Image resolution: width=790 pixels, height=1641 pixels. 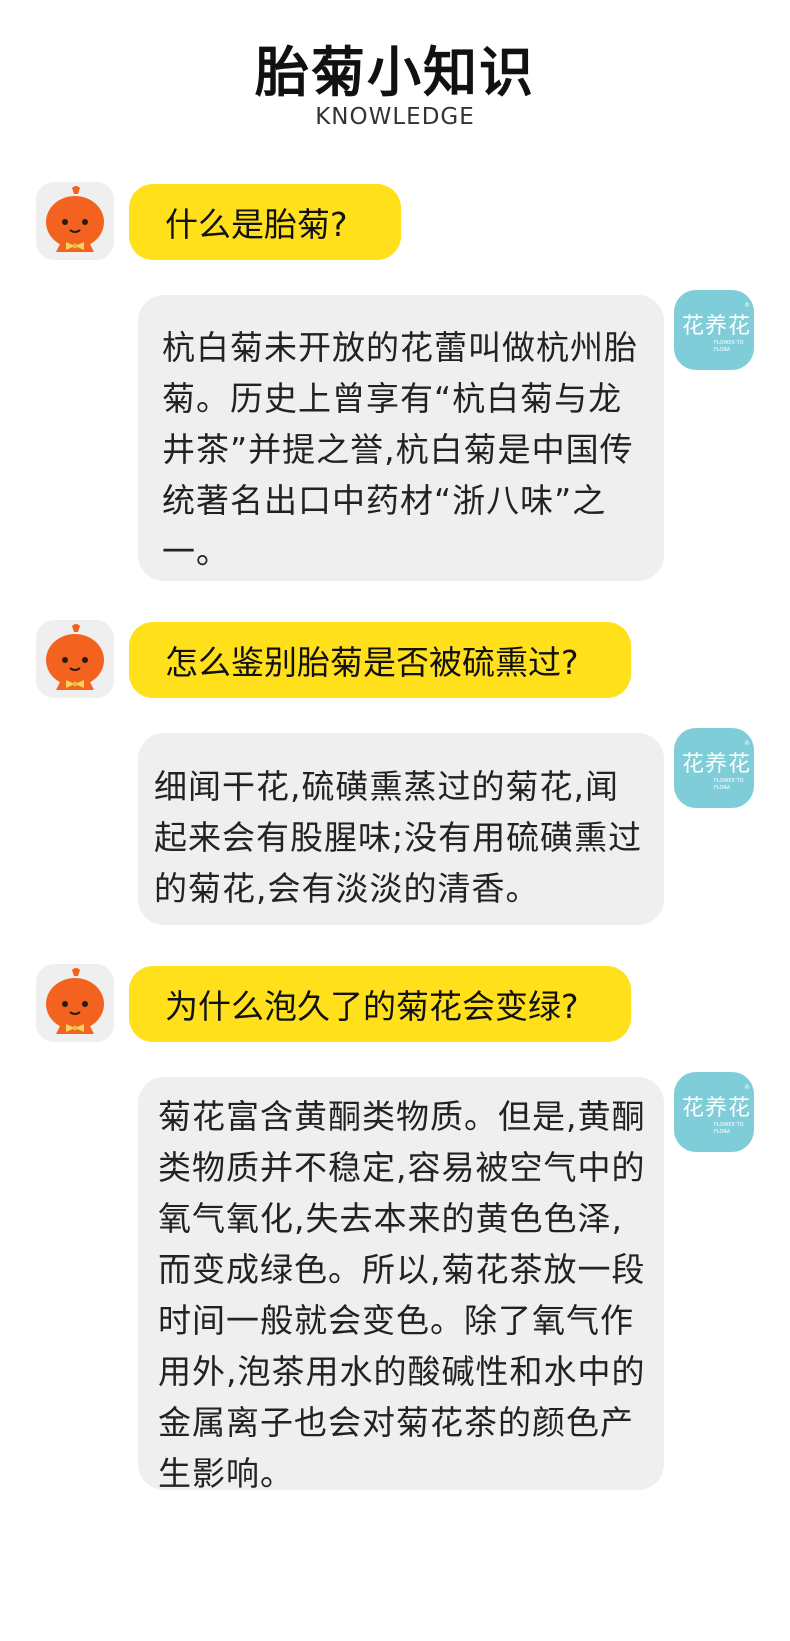 I want to click on page-subtitle: KNOWLEDGE, so click(x=395, y=117).